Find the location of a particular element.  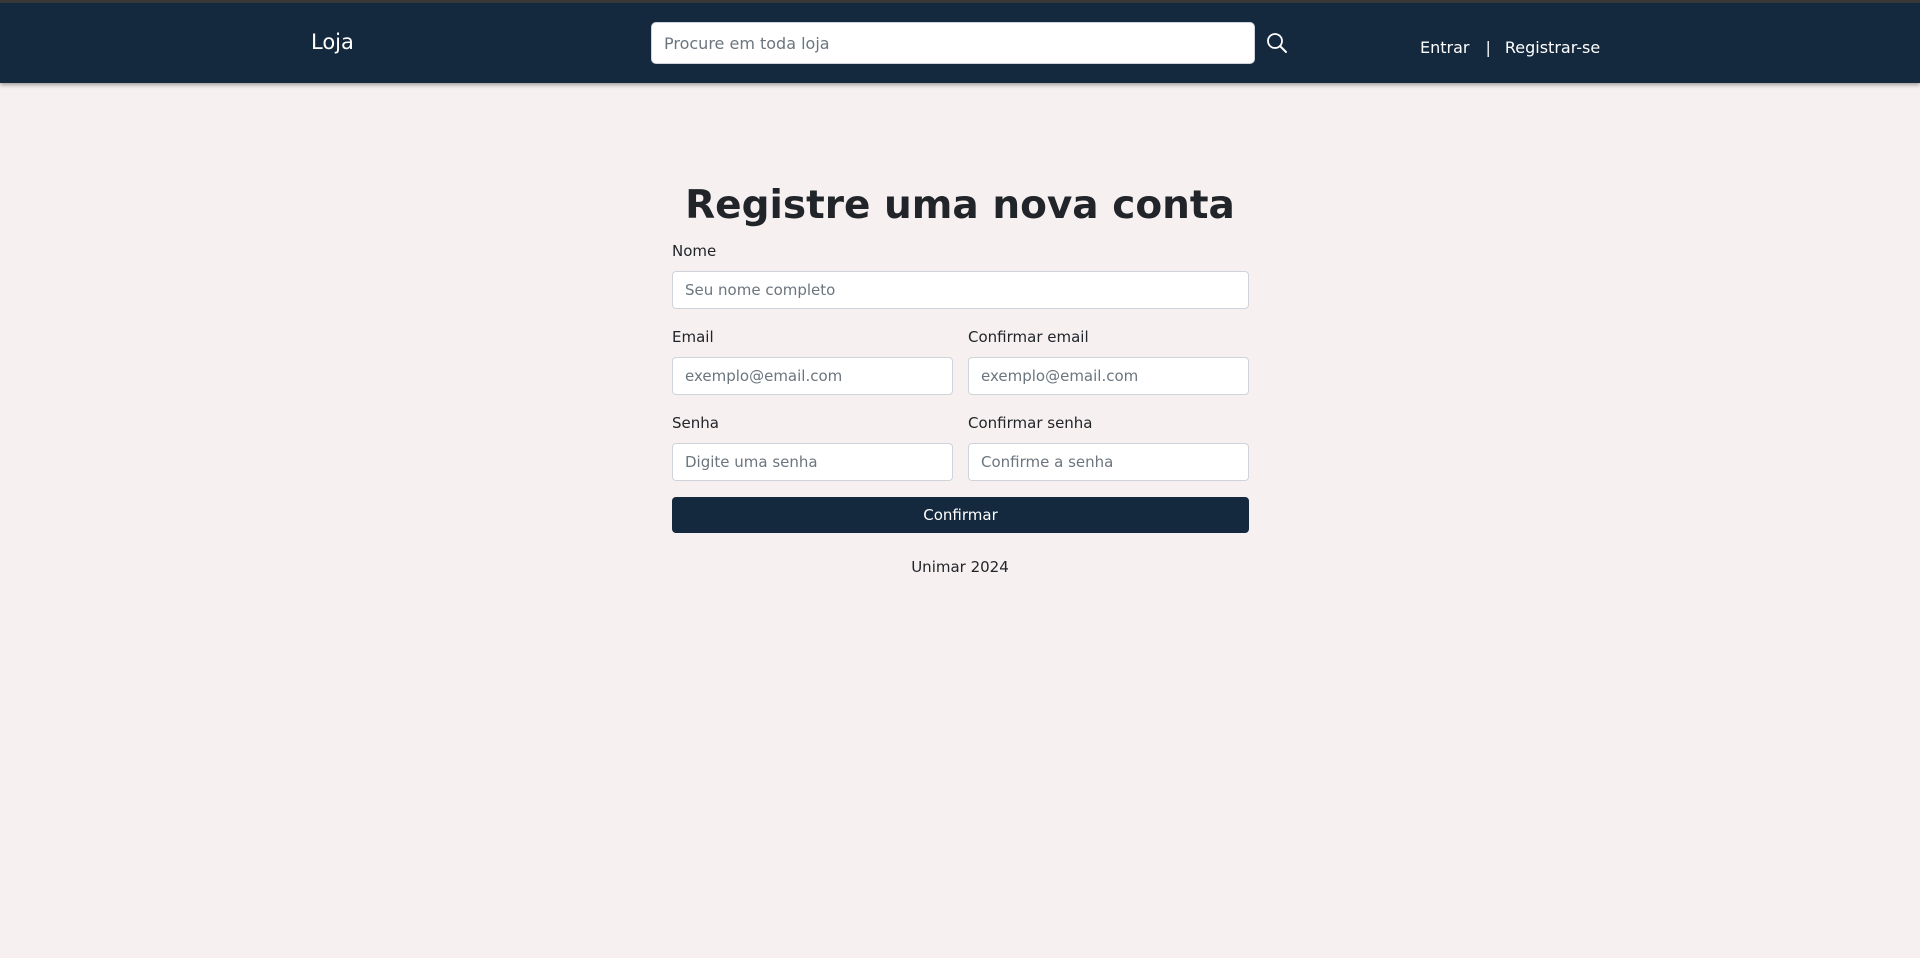

auth-links: Entrar | Registrar-se is located at coordinates (1510, 47).